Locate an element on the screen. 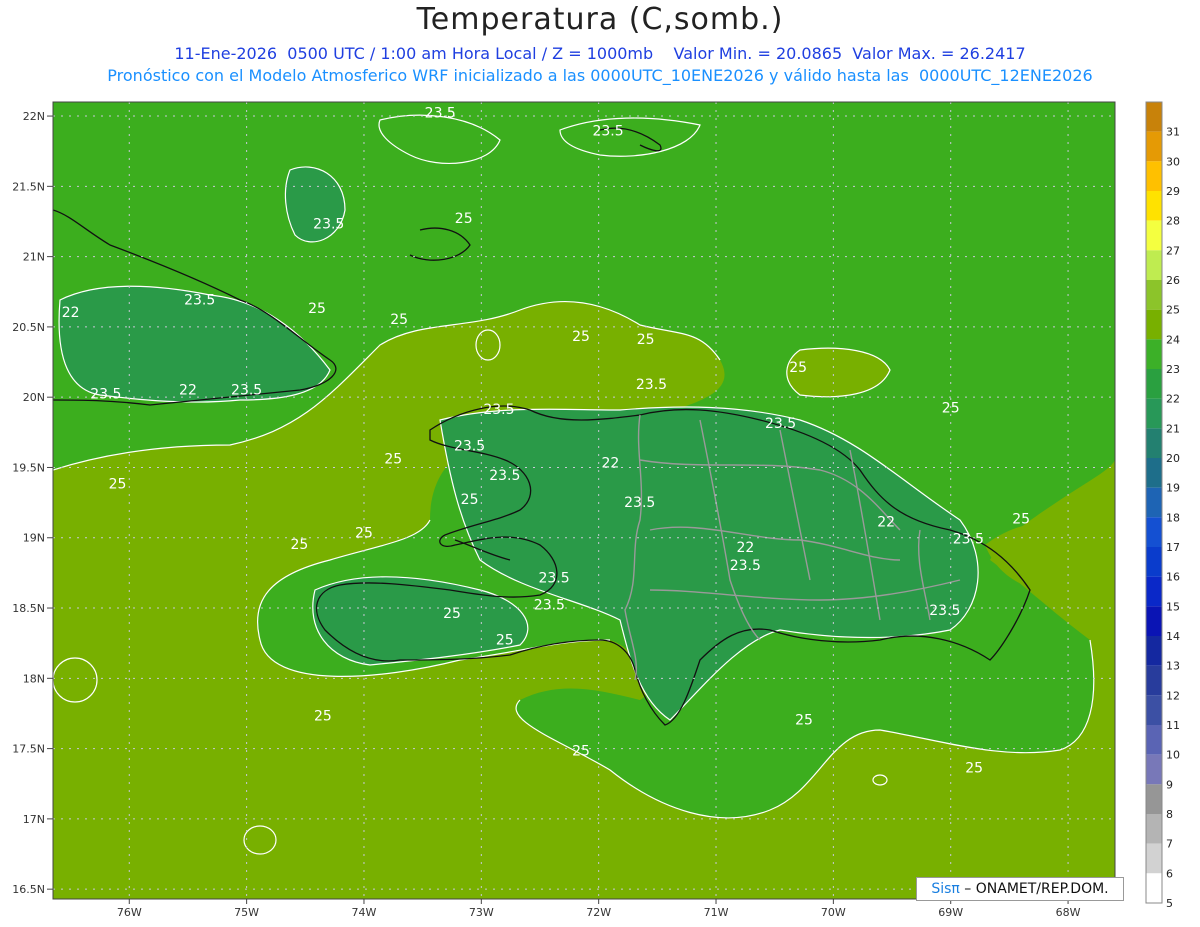  color-bar-label: 25 is located at coordinates (1173, 310).